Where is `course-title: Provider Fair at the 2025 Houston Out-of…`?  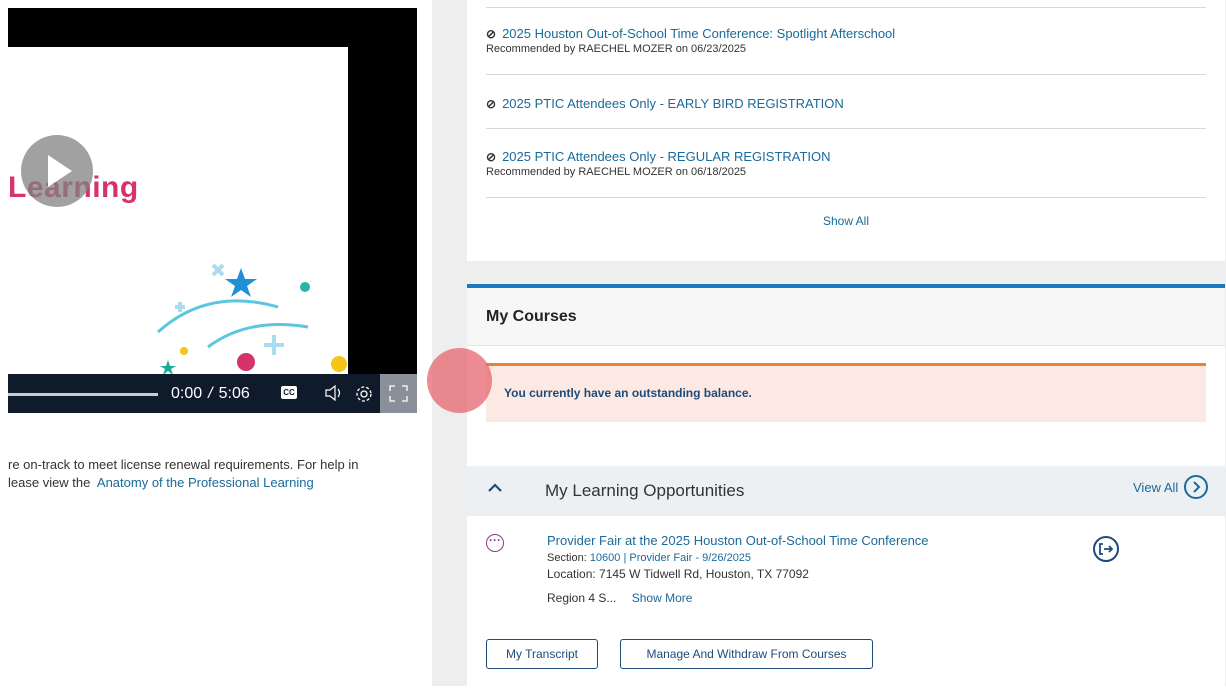 course-title: Provider Fair at the 2025 Houston Out-of… is located at coordinates (738, 540).